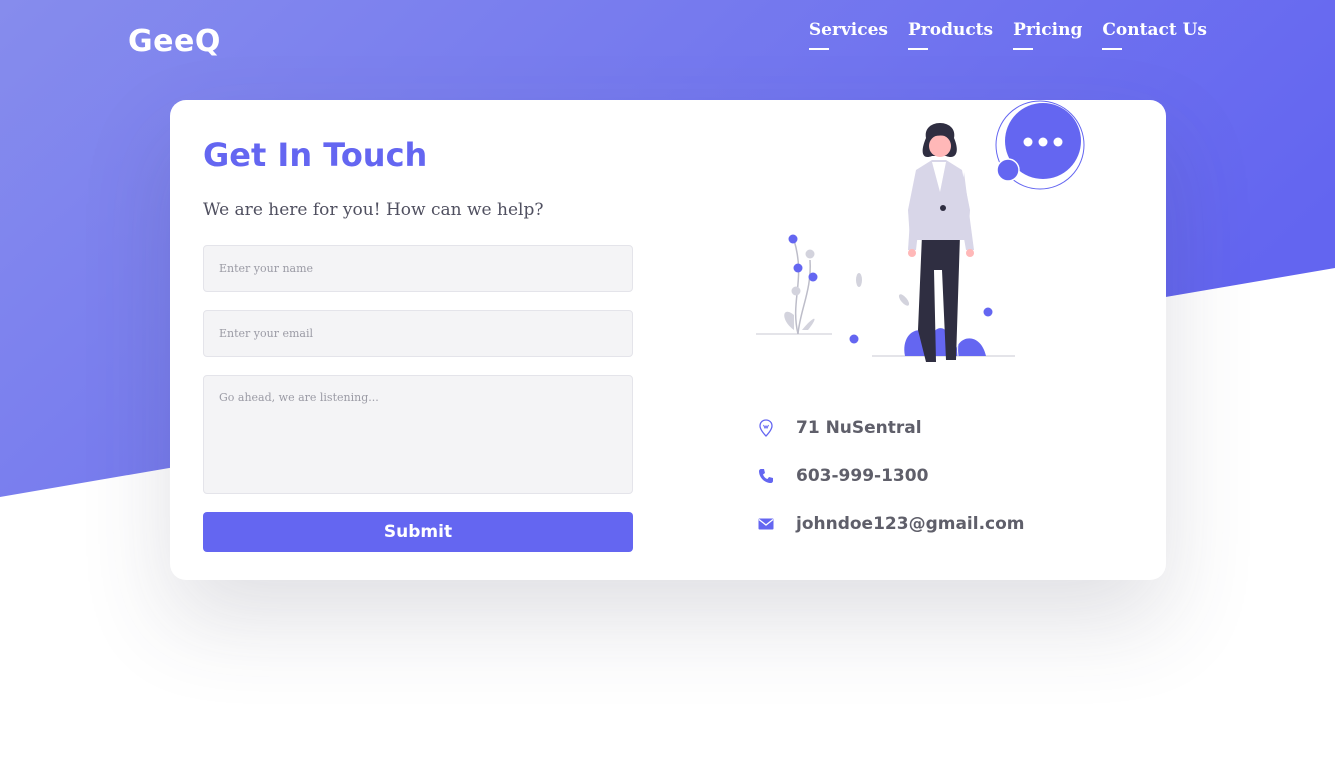  I want to click on nav-contact-us: Contact Us, so click(1154, 35).